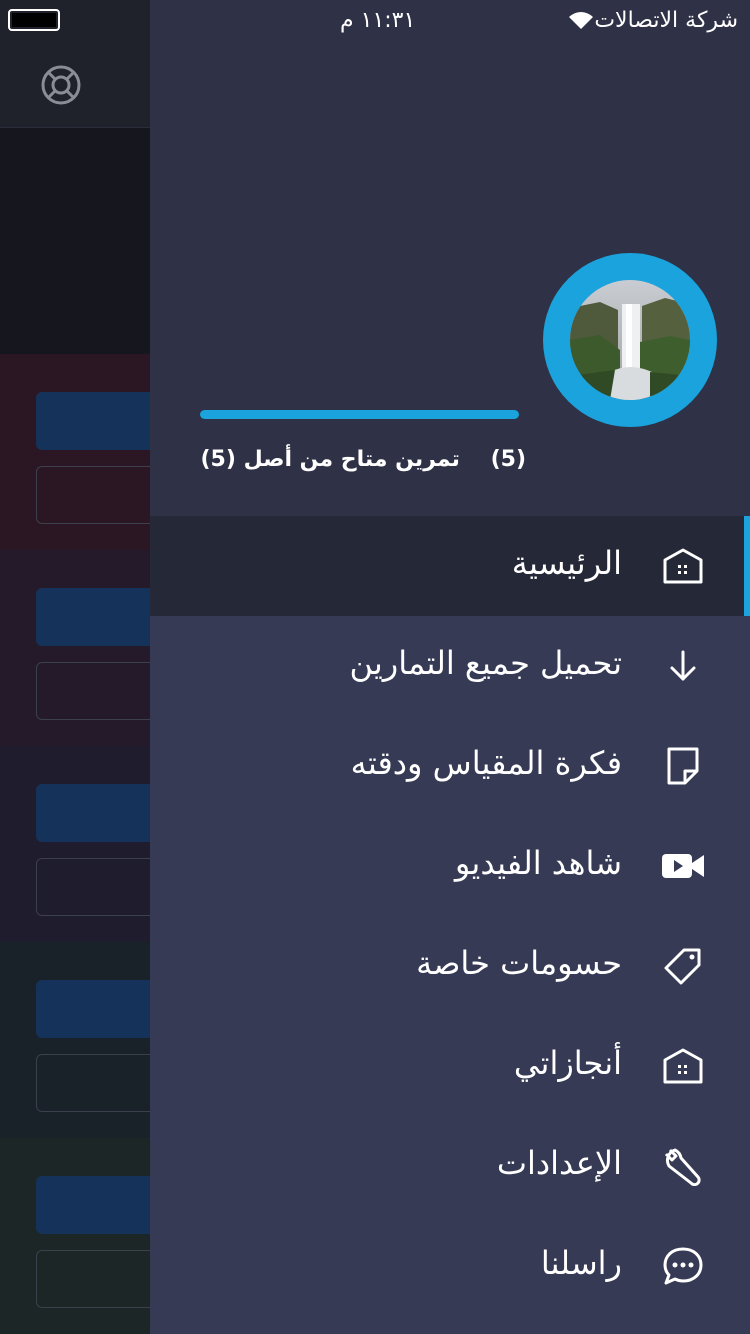 The image size is (750, 1334). I want to click on menu-item-label: حسومات خاصة, so click(519, 963).